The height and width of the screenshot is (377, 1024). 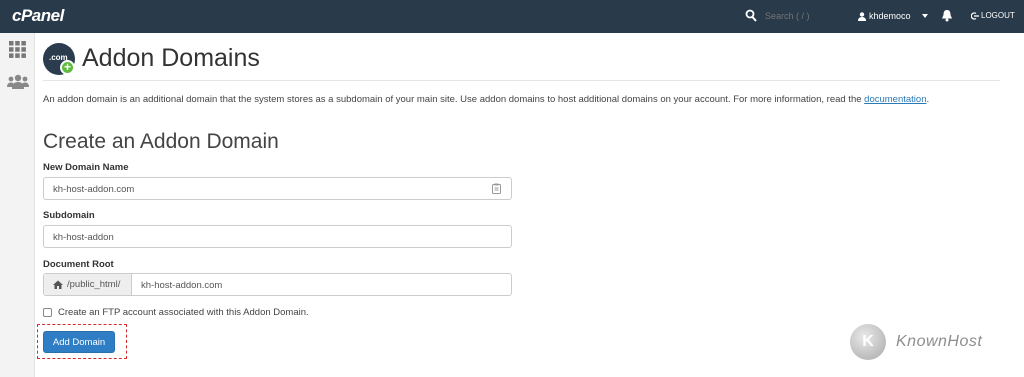 I want to click on document-root-prefix: /public_html/, so click(x=88, y=284).